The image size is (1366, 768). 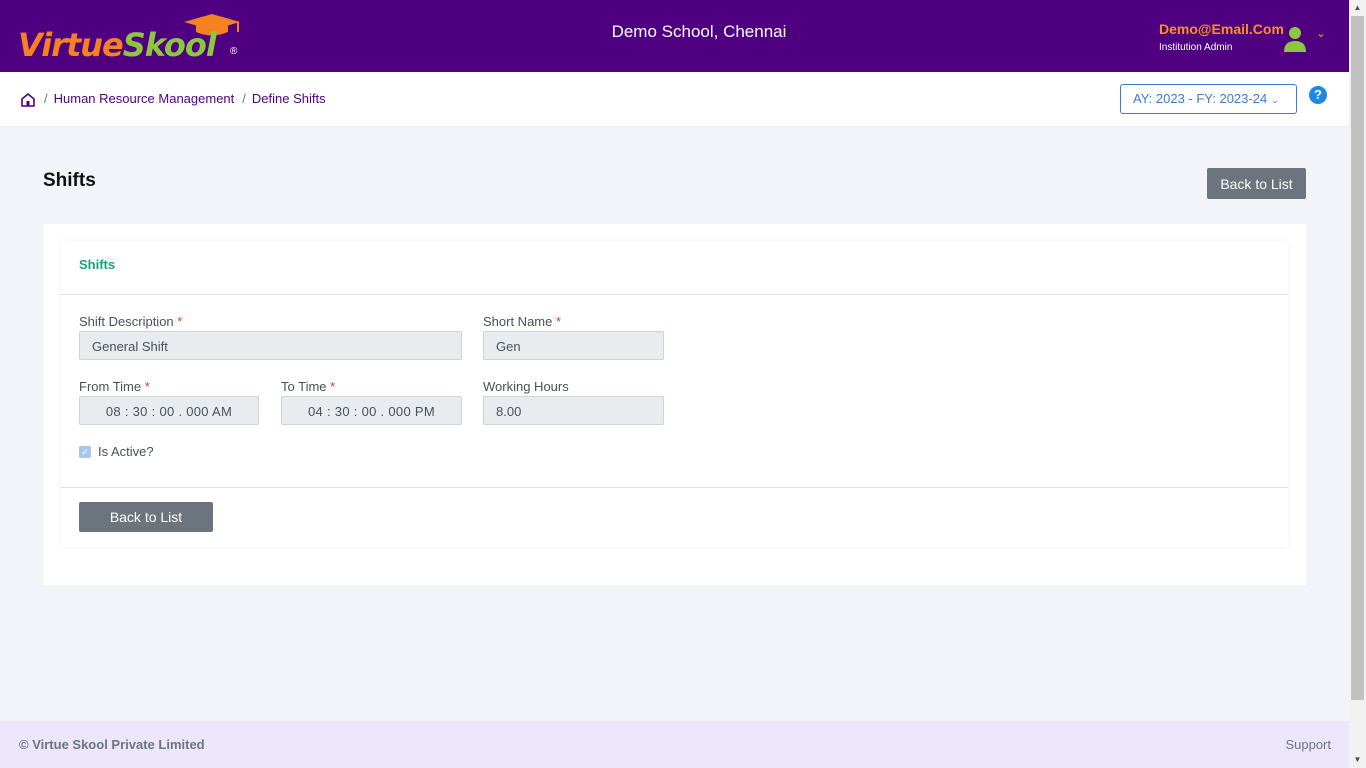 I want to click on from-time-field: 08 : 30 : 00 . 000 AM, so click(x=169, y=410).